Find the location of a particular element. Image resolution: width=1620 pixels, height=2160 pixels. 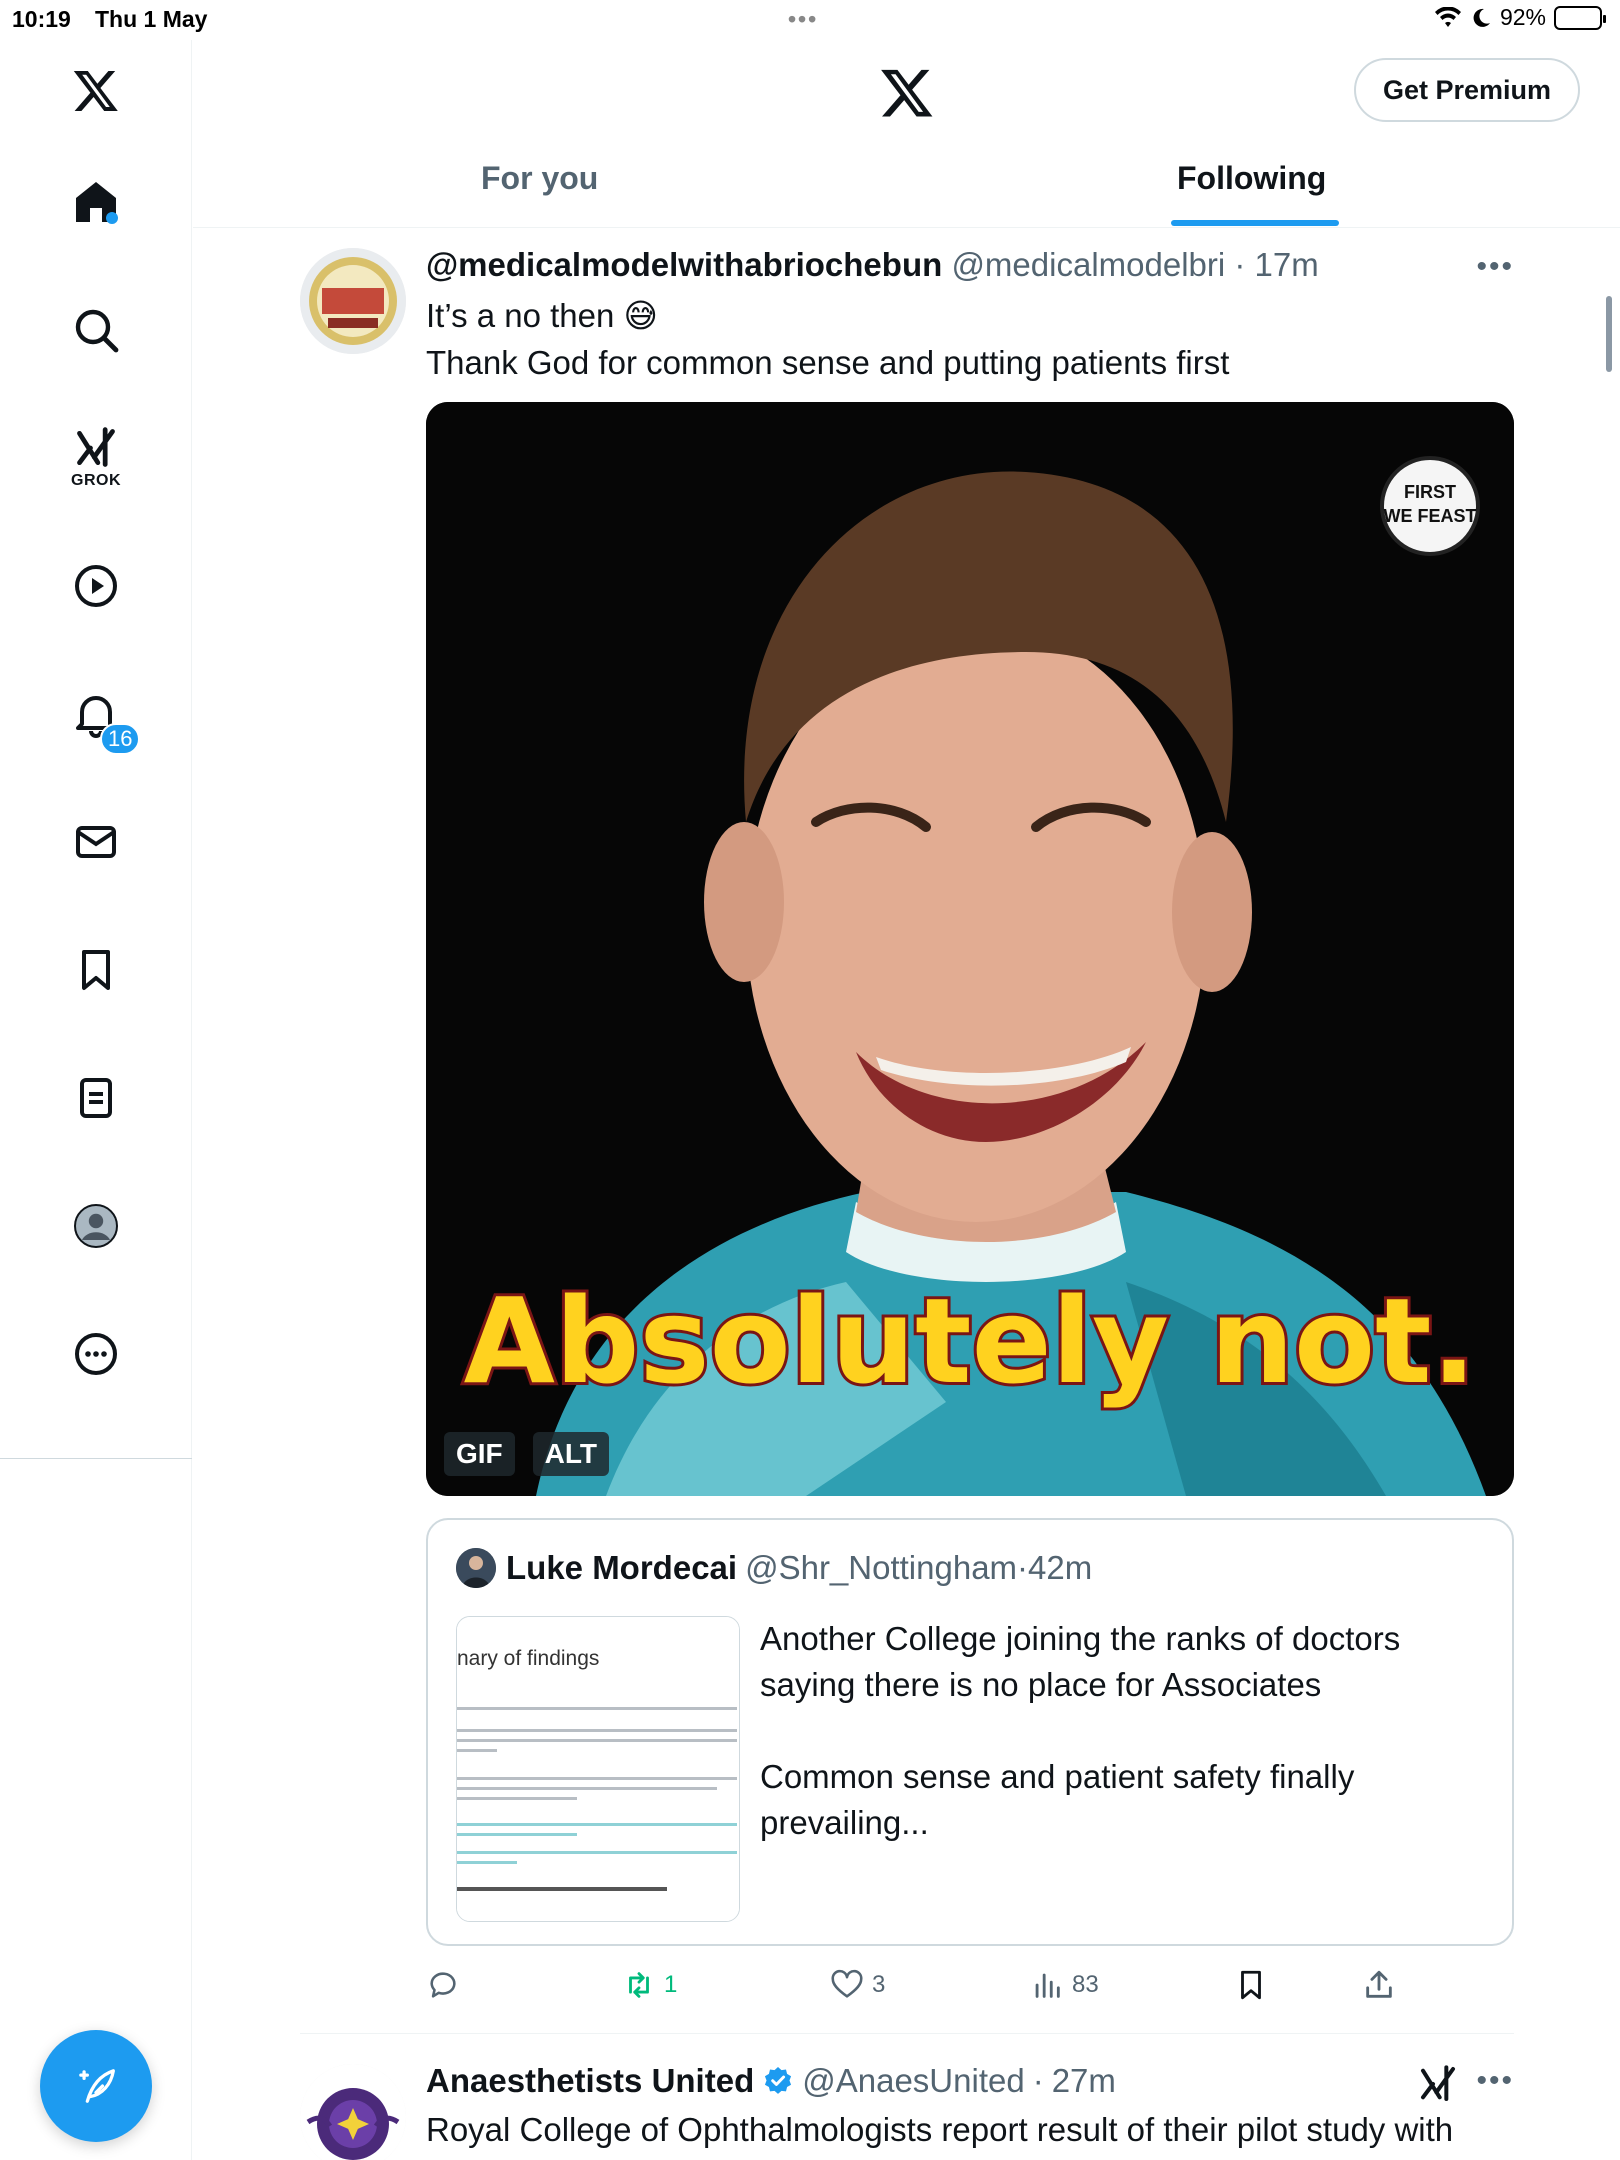

bookmark-button is located at coordinates (1251, 1985).